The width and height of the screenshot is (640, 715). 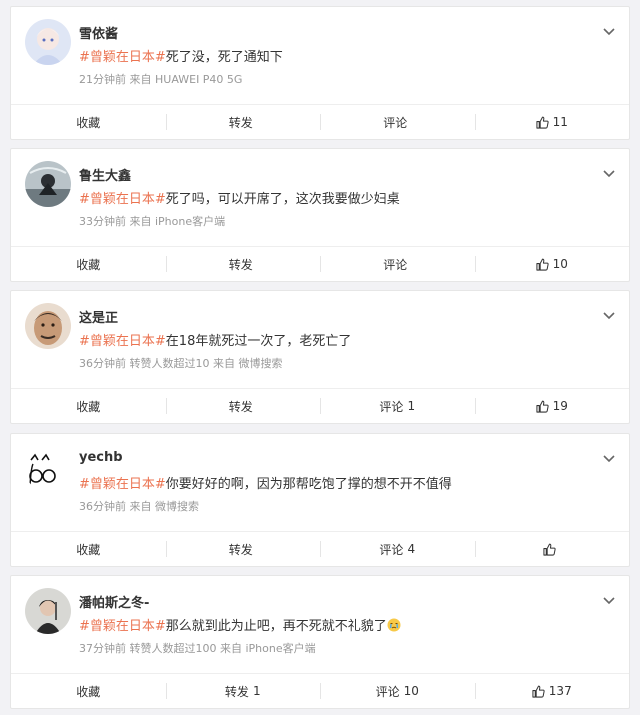 What do you see at coordinates (181, 363) in the screenshot?
I see `post-meta: 36分钟前 转赞人数超过10 来自 微博搜索` at bounding box center [181, 363].